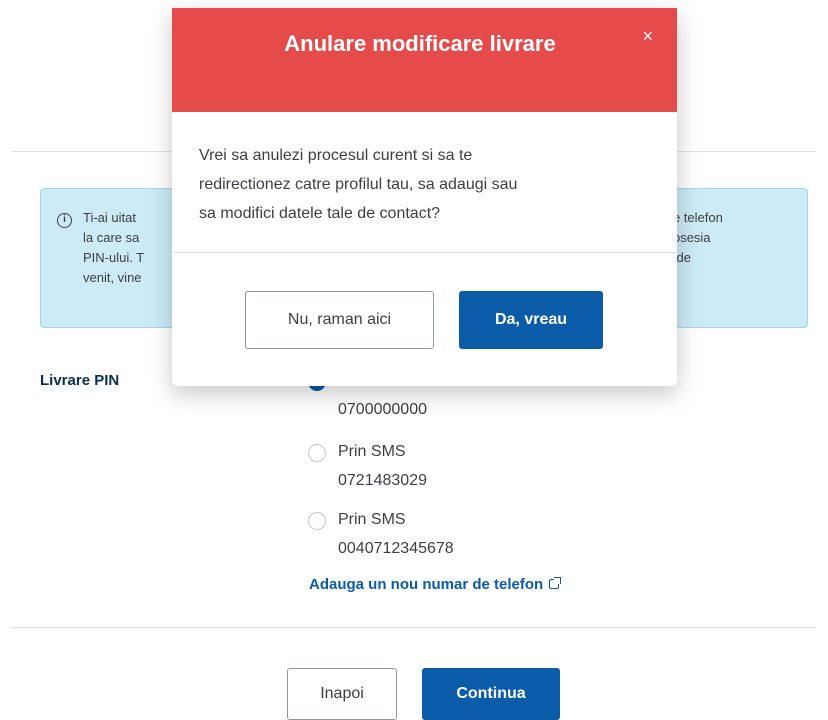 The image size is (828, 720). Describe the element at coordinates (382, 480) in the screenshot. I see `pin-option-number: 0721483029` at that location.